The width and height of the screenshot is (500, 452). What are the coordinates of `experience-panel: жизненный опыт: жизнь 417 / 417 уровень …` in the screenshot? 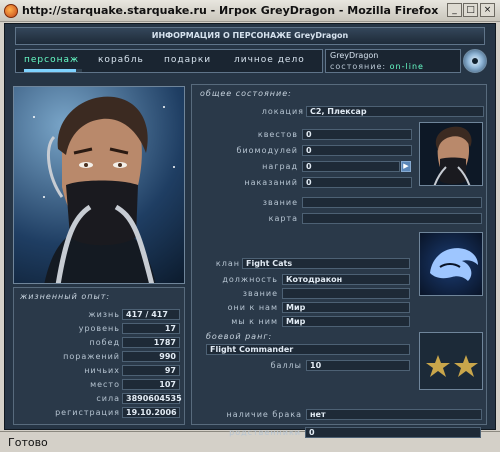 It's located at (99, 356).